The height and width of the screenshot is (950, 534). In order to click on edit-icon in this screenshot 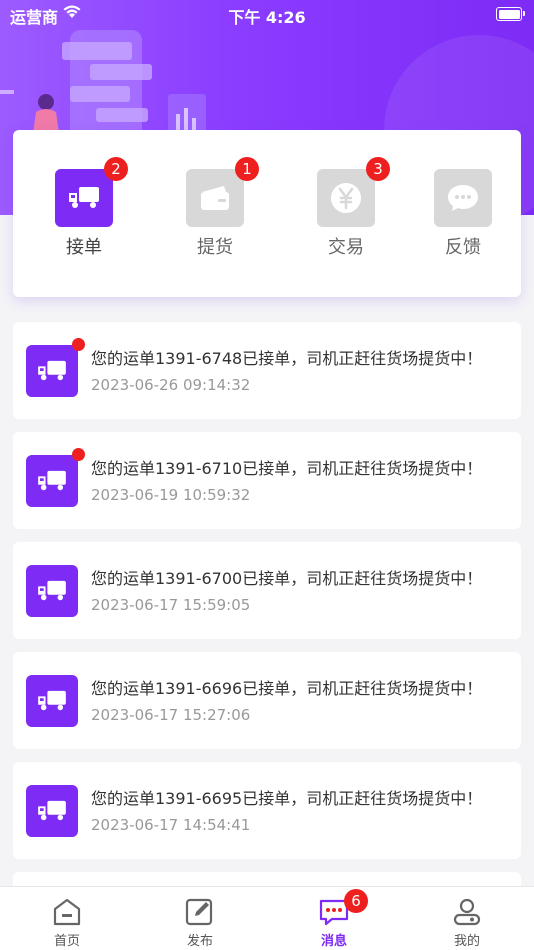, I will do `click(199, 912)`.